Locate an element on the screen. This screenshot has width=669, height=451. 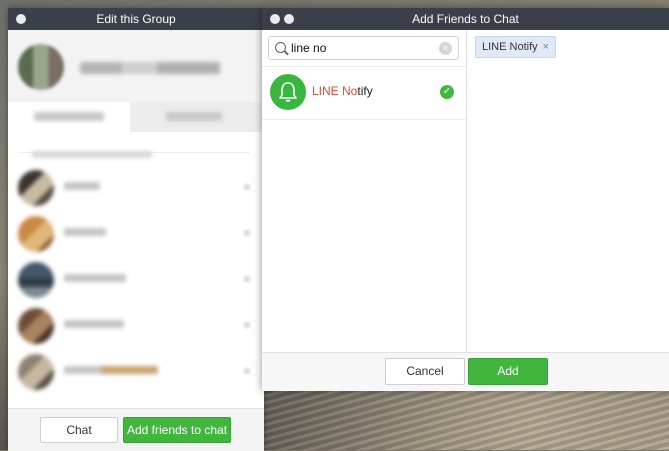
bell-icon is located at coordinates (288, 92).